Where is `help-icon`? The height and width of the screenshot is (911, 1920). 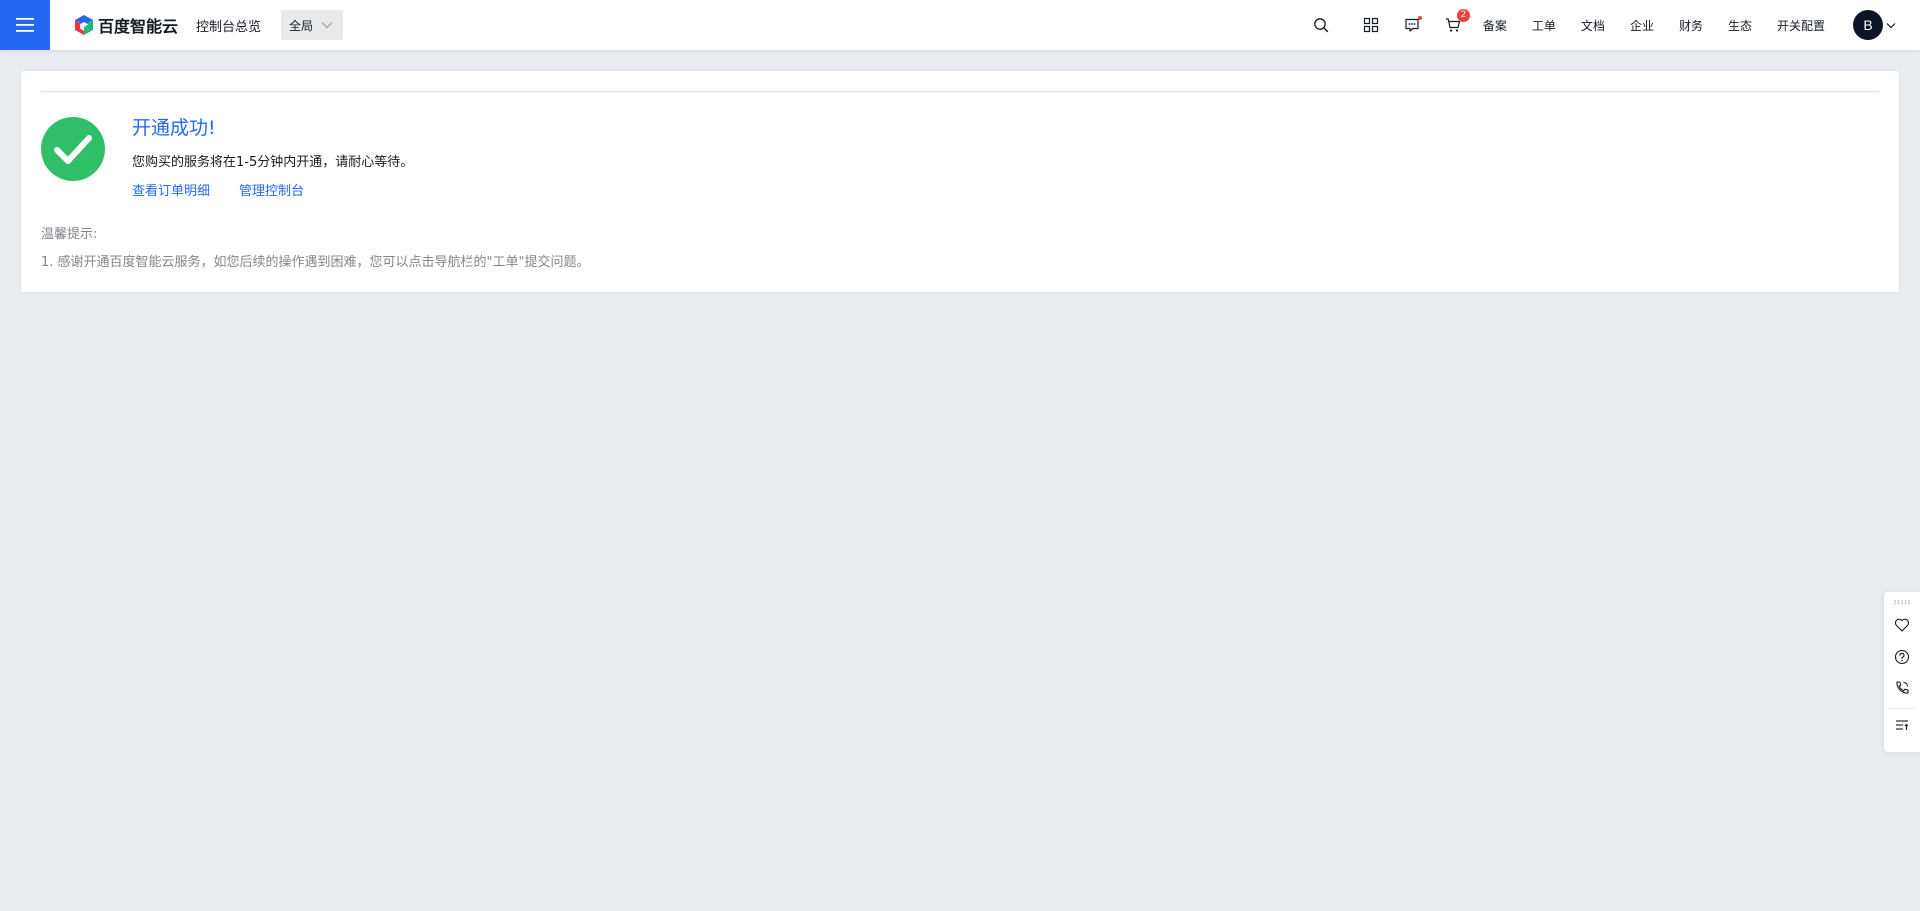 help-icon is located at coordinates (1902, 657).